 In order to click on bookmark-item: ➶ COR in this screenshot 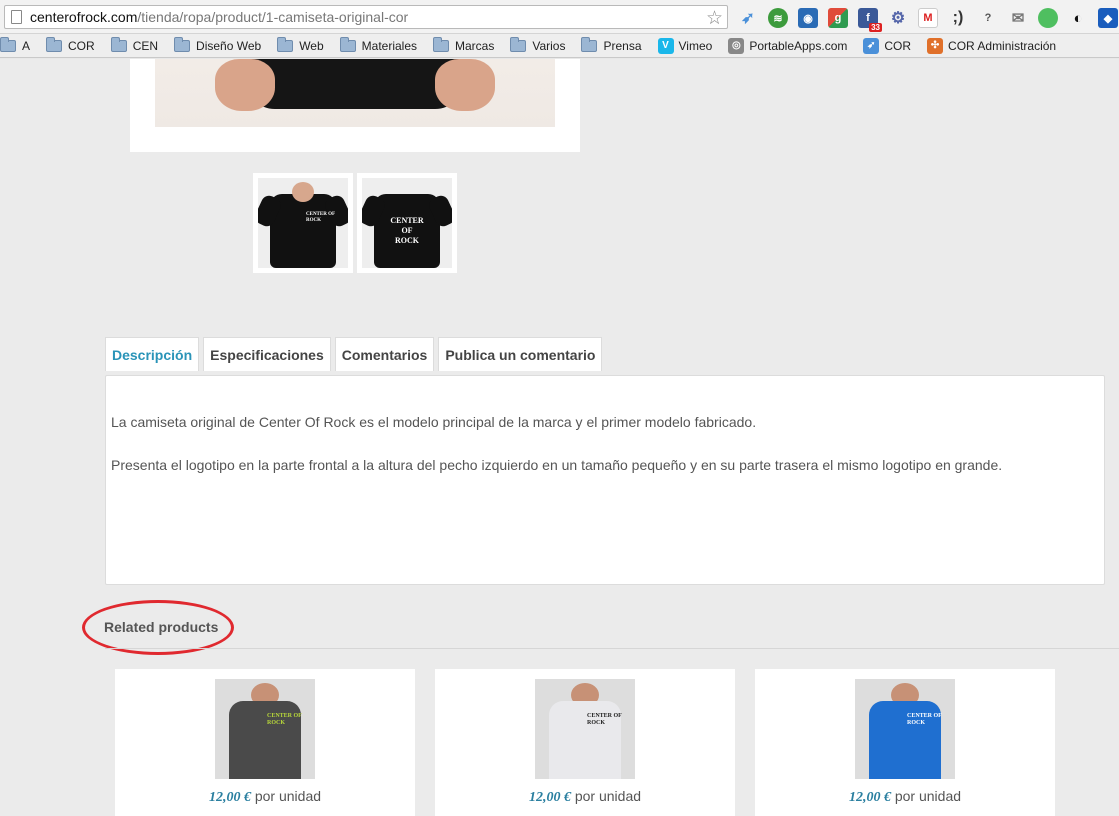, I will do `click(887, 45)`.